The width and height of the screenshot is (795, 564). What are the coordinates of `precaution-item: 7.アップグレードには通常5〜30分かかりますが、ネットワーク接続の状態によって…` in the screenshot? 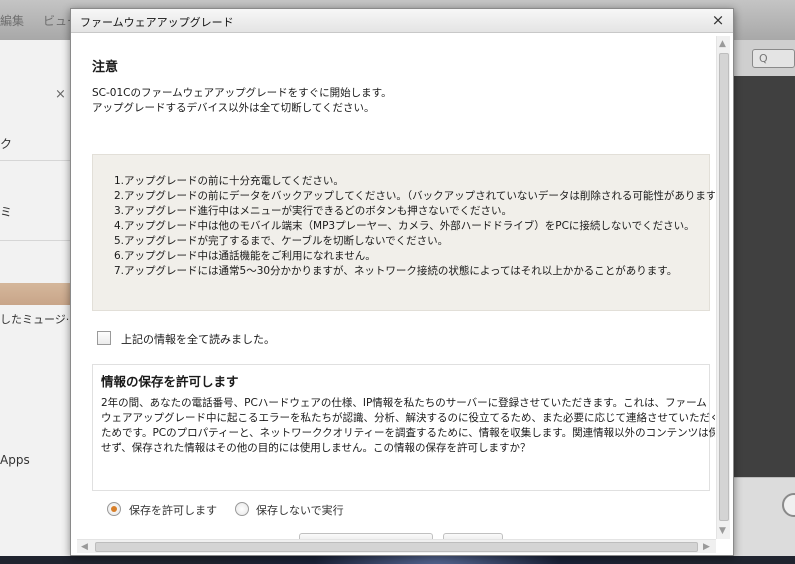 It's located at (396, 271).